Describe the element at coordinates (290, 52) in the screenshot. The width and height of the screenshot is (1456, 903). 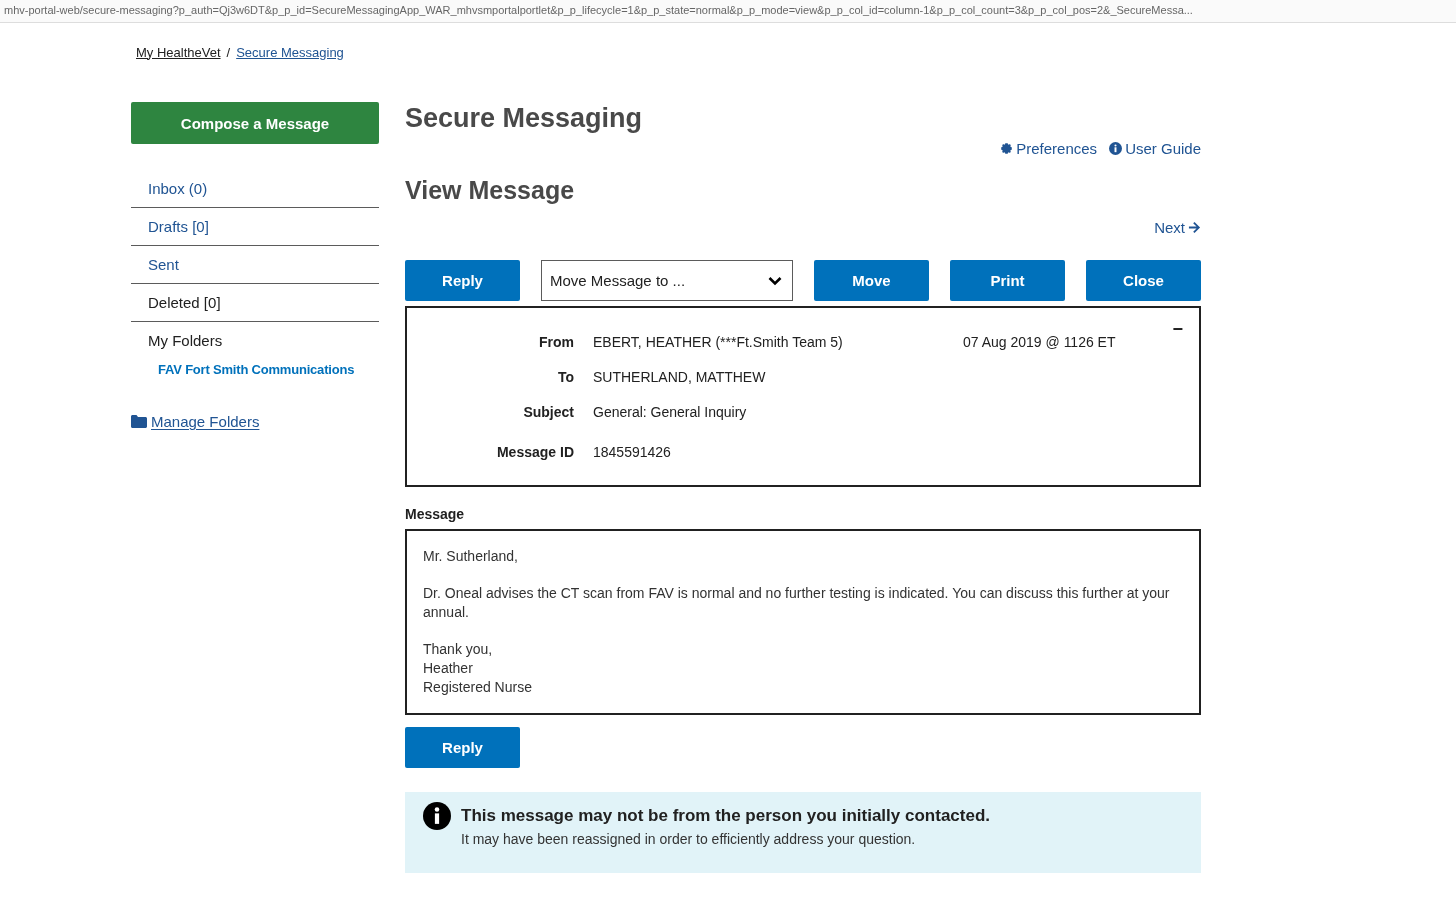
I see `breadcrumb-link: Secure Messaging` at that location.